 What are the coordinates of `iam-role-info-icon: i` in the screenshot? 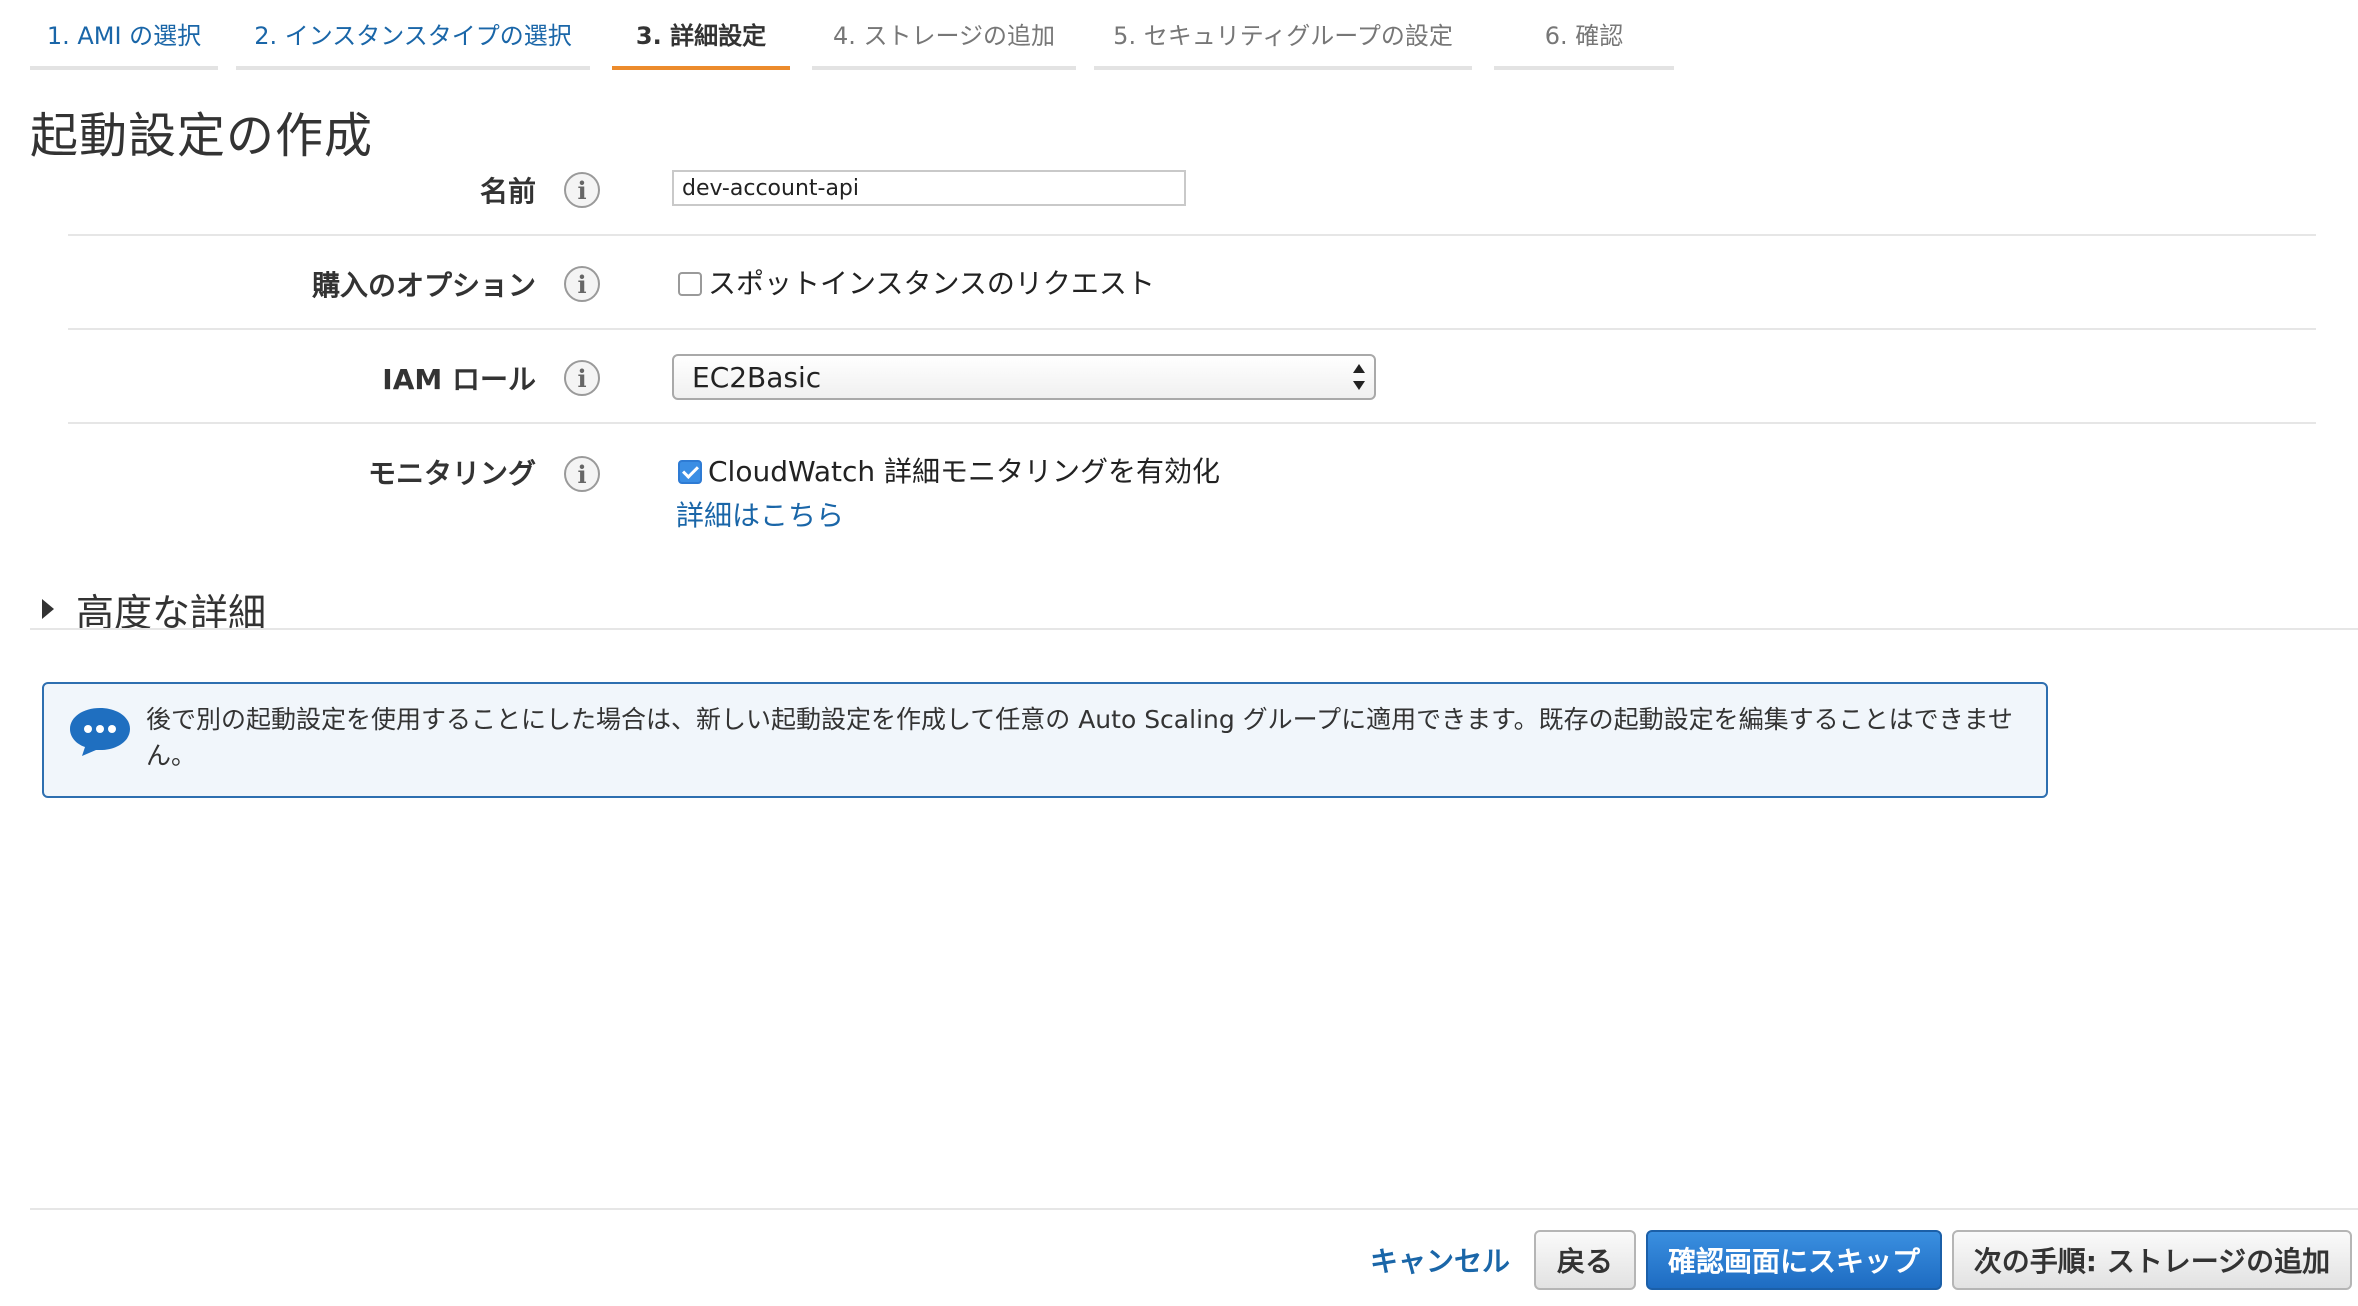 It's located at (582, 378).